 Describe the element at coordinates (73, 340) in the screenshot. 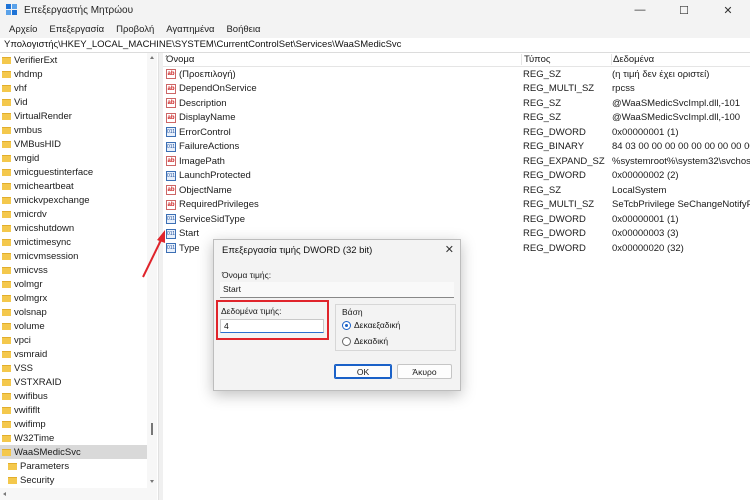

I see `tree-item: vpci` at that location.